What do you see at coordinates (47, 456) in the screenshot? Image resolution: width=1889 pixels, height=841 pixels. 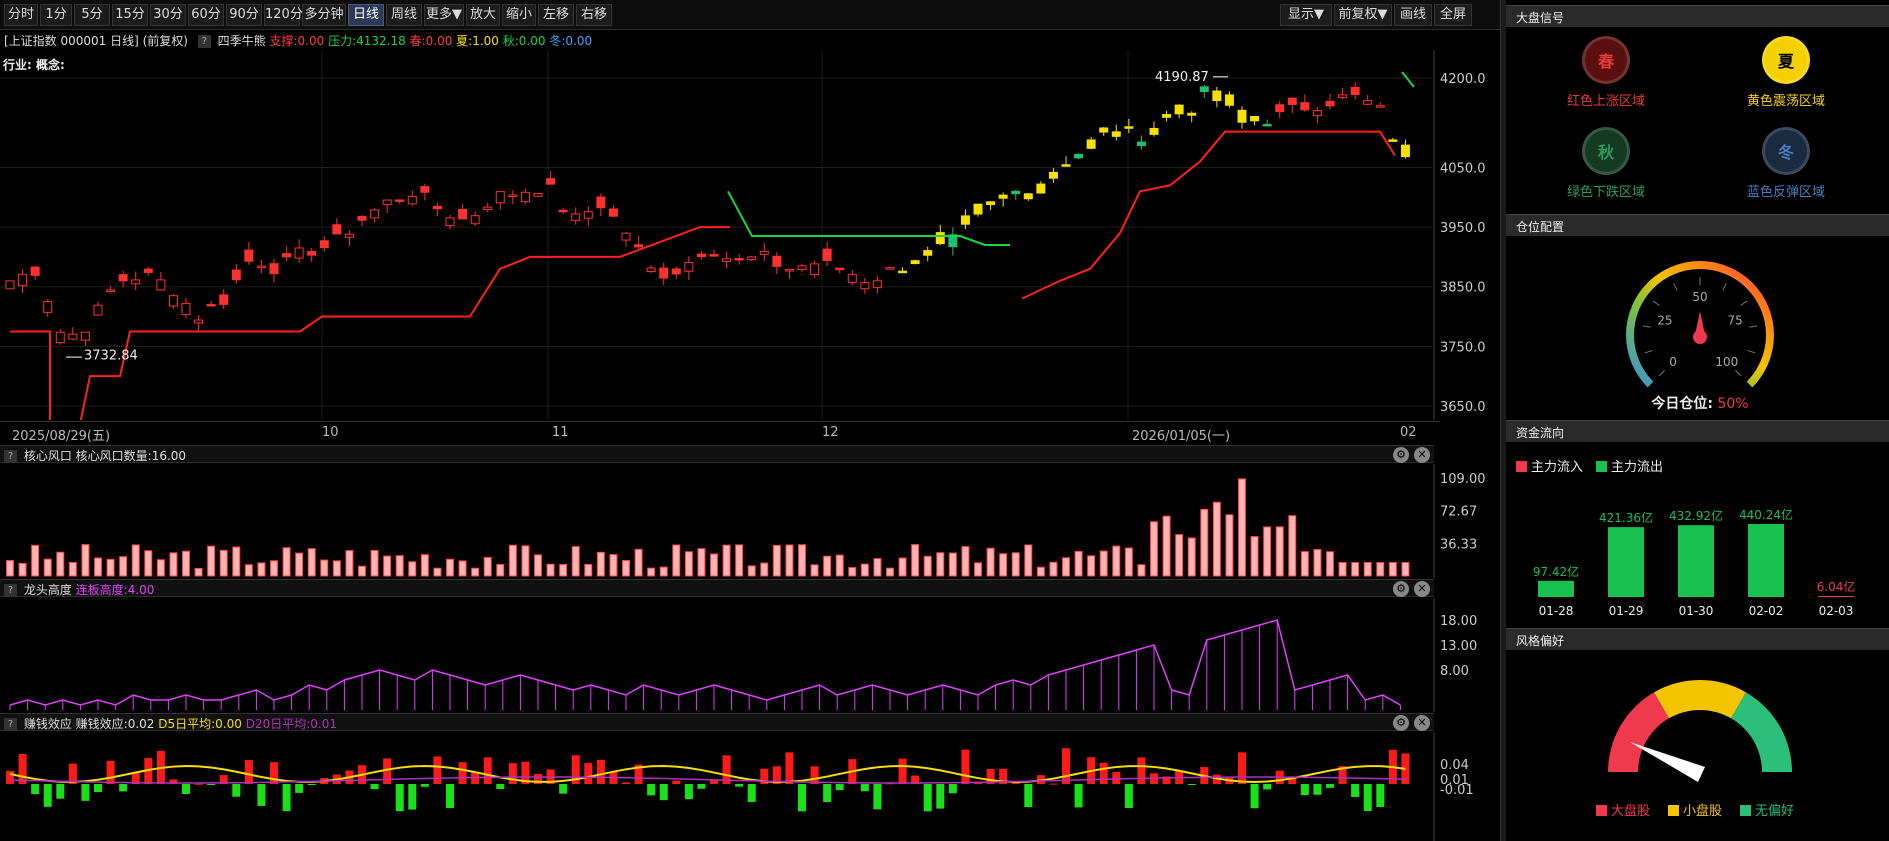 I see `panel1-title: 核心风口` at bounding box center [47, 456].